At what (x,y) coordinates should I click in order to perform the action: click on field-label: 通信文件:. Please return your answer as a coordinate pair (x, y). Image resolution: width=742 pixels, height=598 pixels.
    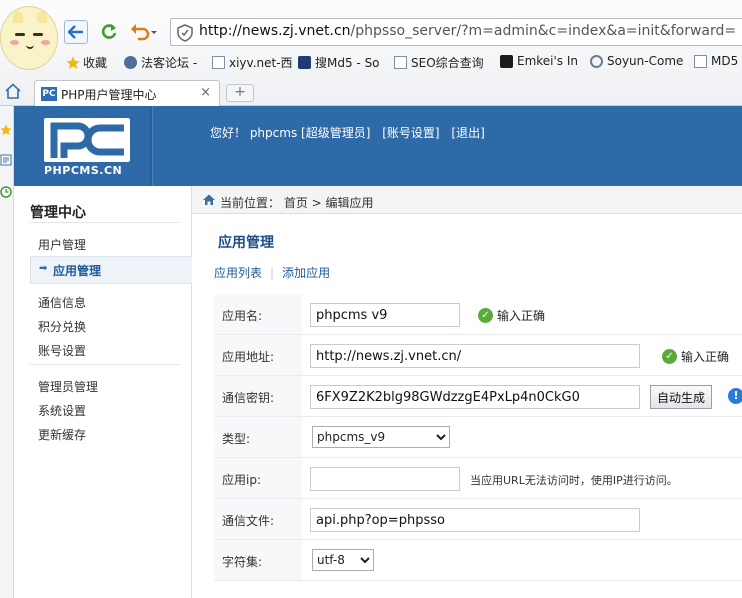
    Looking at the image, I should click on (248, 521).